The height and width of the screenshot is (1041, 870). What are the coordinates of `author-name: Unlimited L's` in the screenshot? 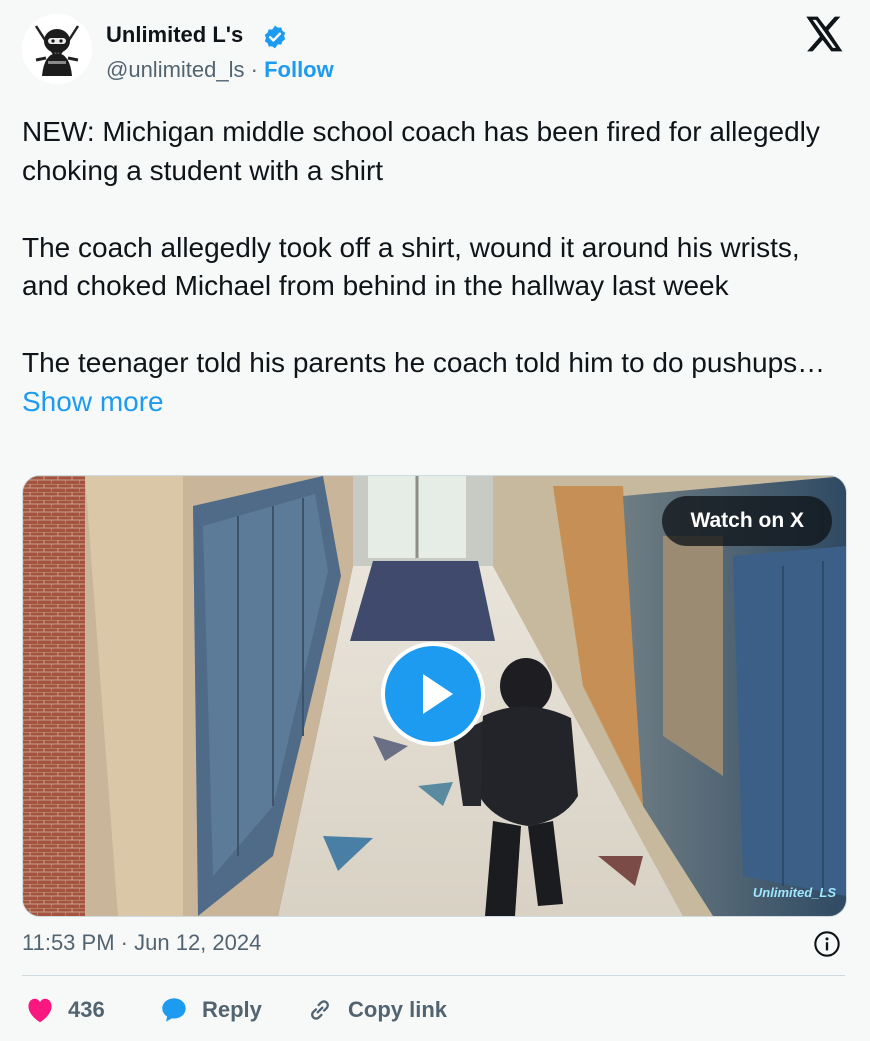 It's located at (174, 35).